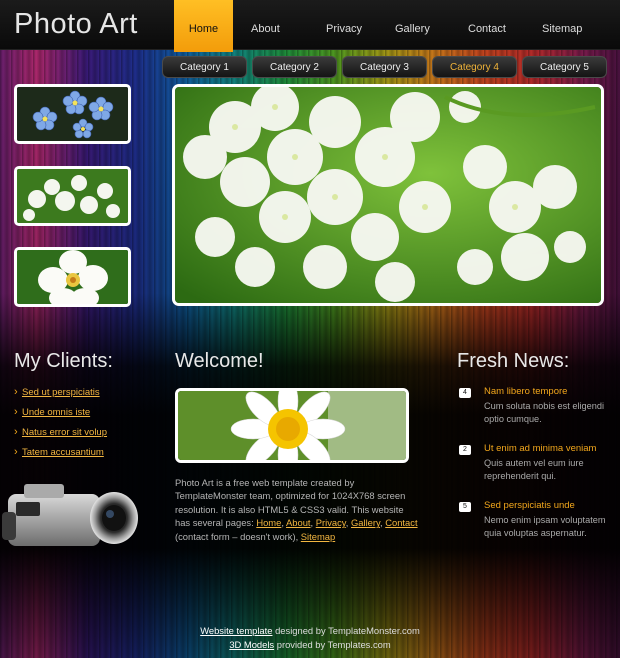  What do you see at coordinates (346, 630) in the screenshot?
I see `footer-credit-text: designed by TemplateMonster.com` at bounding box center [346, 630].